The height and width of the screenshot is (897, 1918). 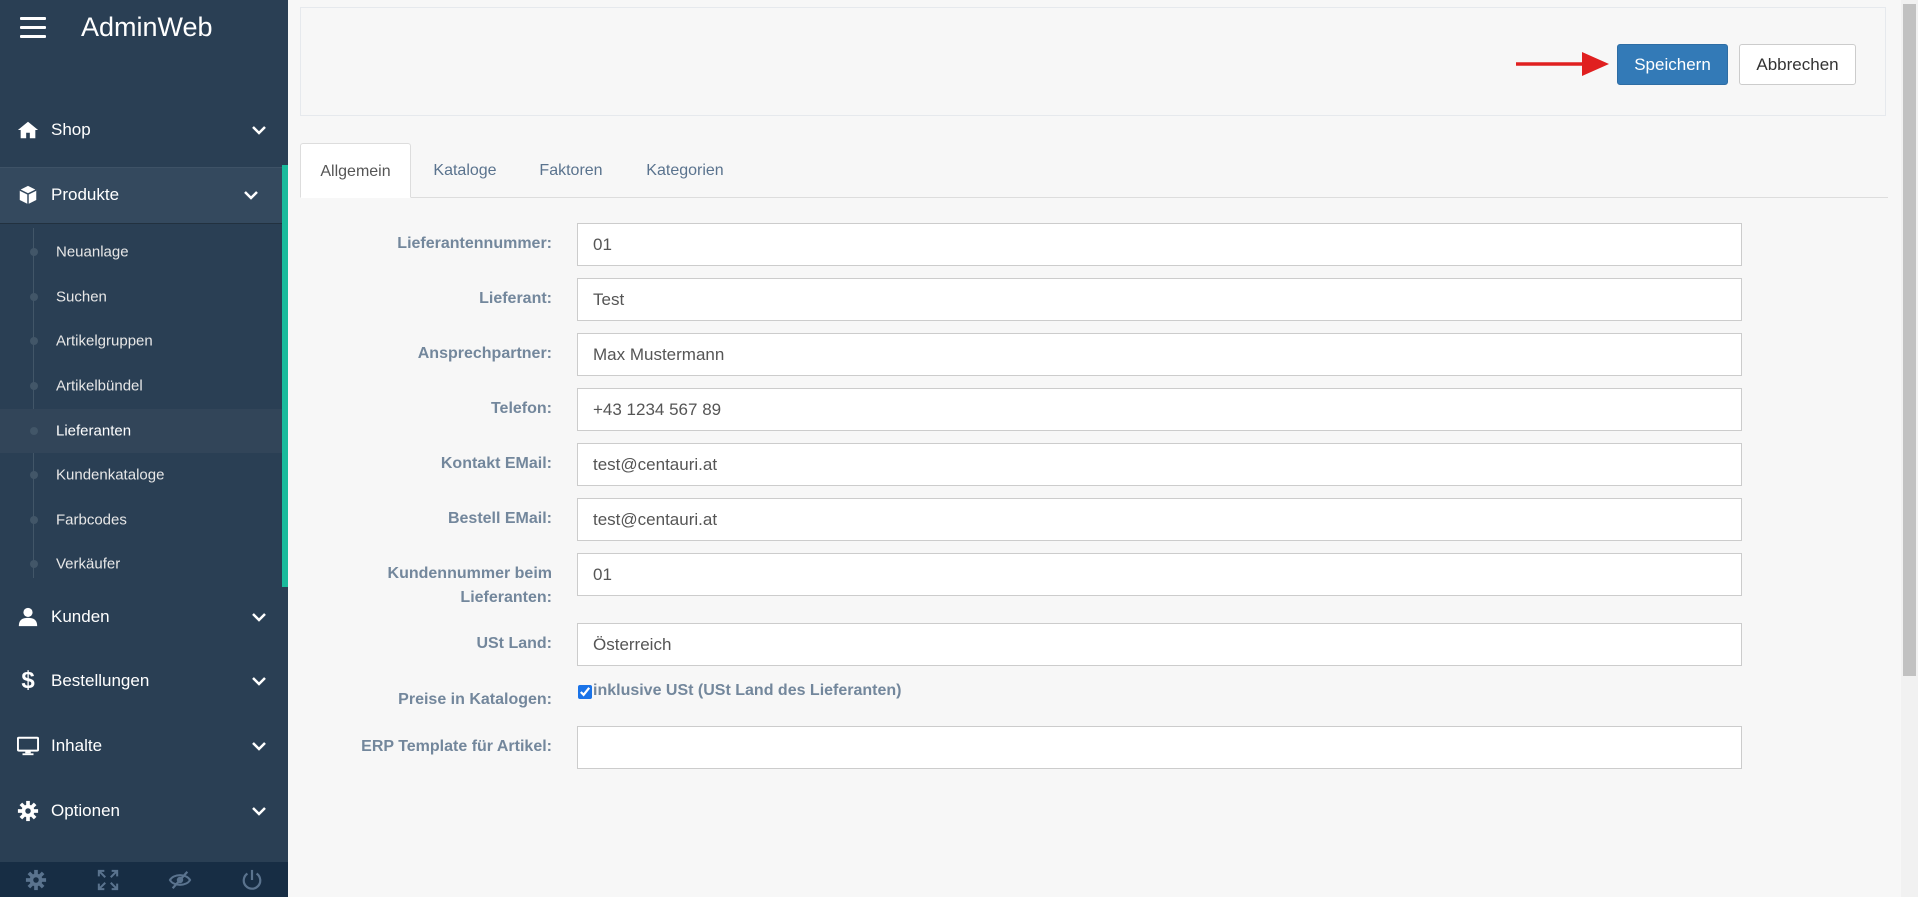 What do you see at coordinates (28, 195) in the screenshot?
I see `box-icon` at bounding box center [28, 195].